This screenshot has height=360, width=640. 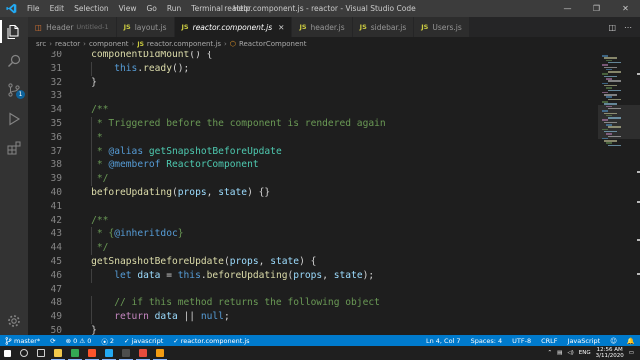 I want to click on source-control-button: 1, so click(x=14, y=89).